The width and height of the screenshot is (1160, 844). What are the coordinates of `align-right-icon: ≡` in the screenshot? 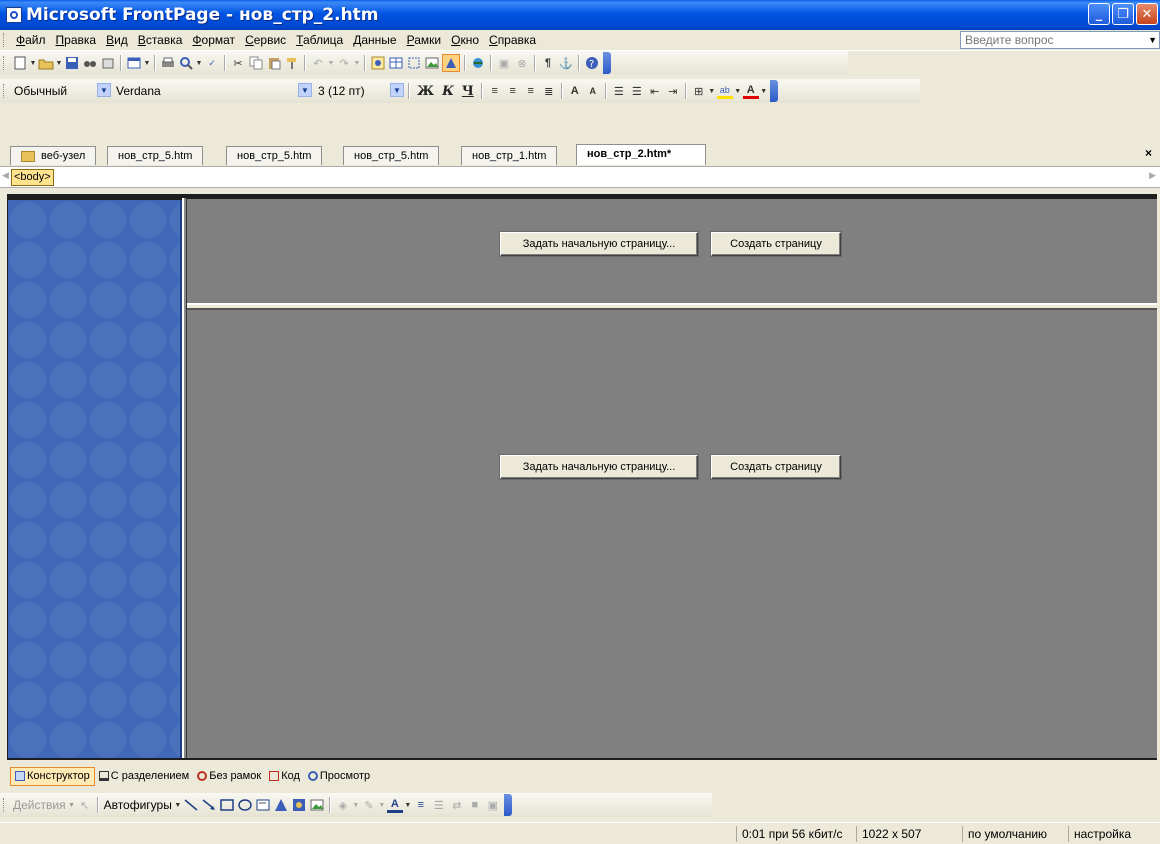 It's located at (531, 91).